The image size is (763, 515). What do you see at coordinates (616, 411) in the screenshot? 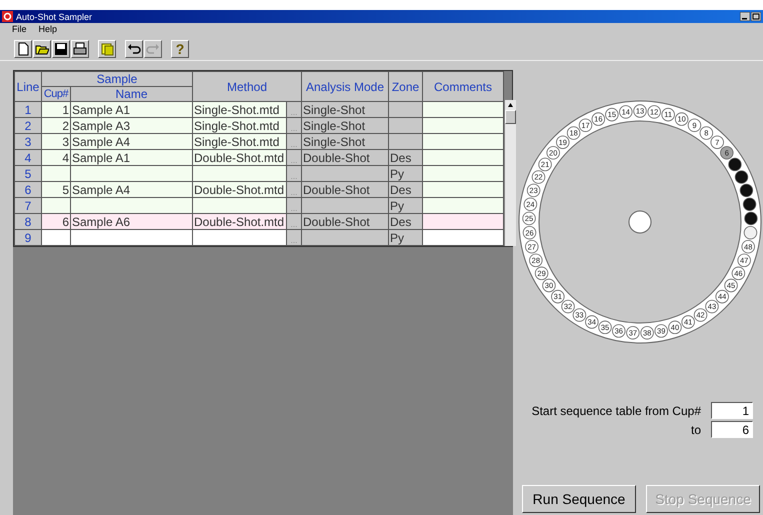
I see `cup-range-label: Start sequence table from Cup#` at bounding box center [616, 411].